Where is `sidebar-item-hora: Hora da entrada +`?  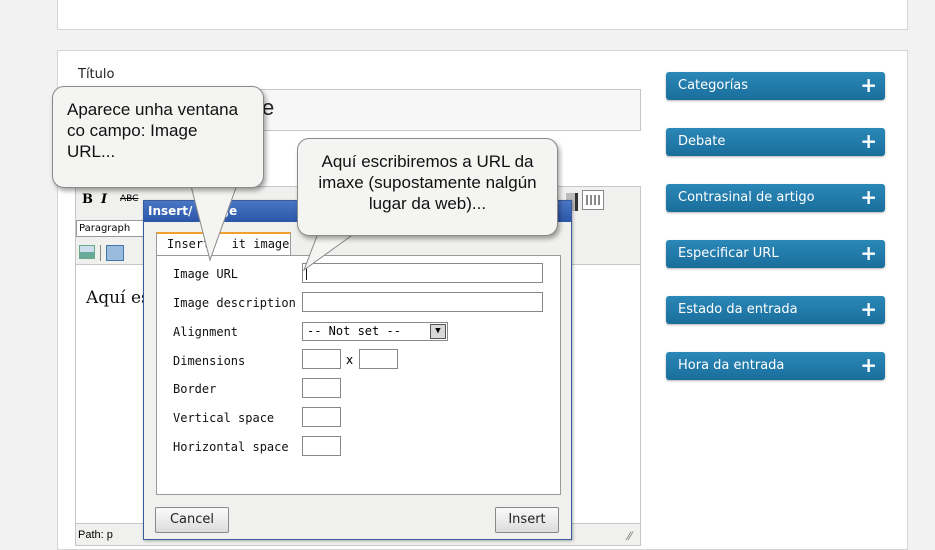 sidebar-item-hora: Hora da entrada + is located at coordinates (775, 366).